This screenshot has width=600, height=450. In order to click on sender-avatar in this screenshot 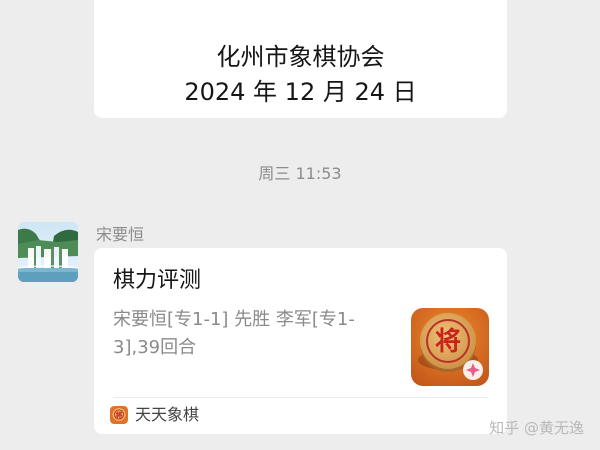, I will do `click(48, 252)`.